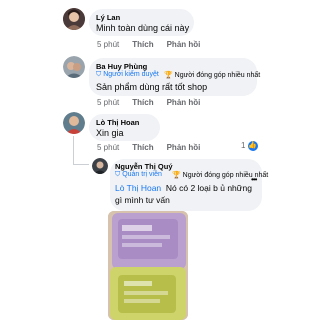 The height and width of the screenshot is (320, 320). I want to click on comment-text: Sản phẩm dùng rất tốt shop, so click(152, 87).